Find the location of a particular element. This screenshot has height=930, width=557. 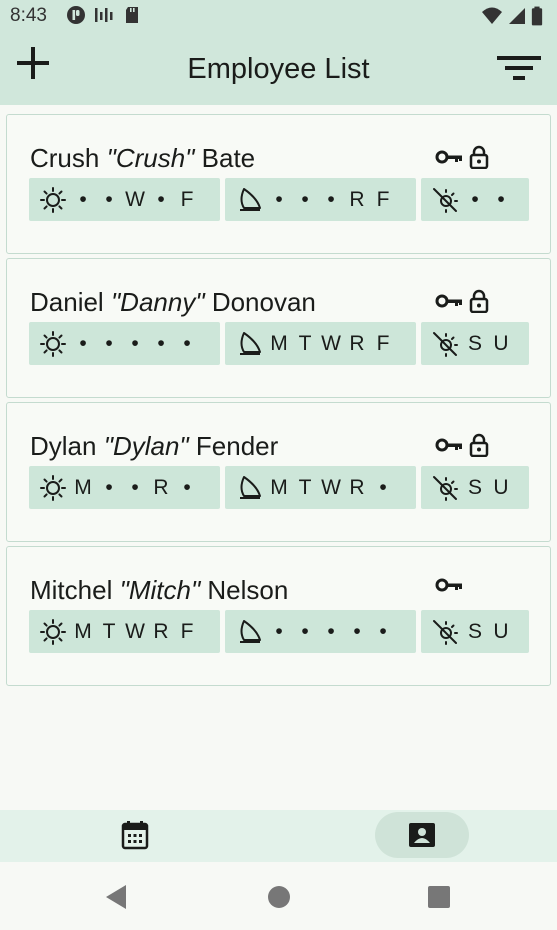

home-icon is located at coordinates (279, 897).